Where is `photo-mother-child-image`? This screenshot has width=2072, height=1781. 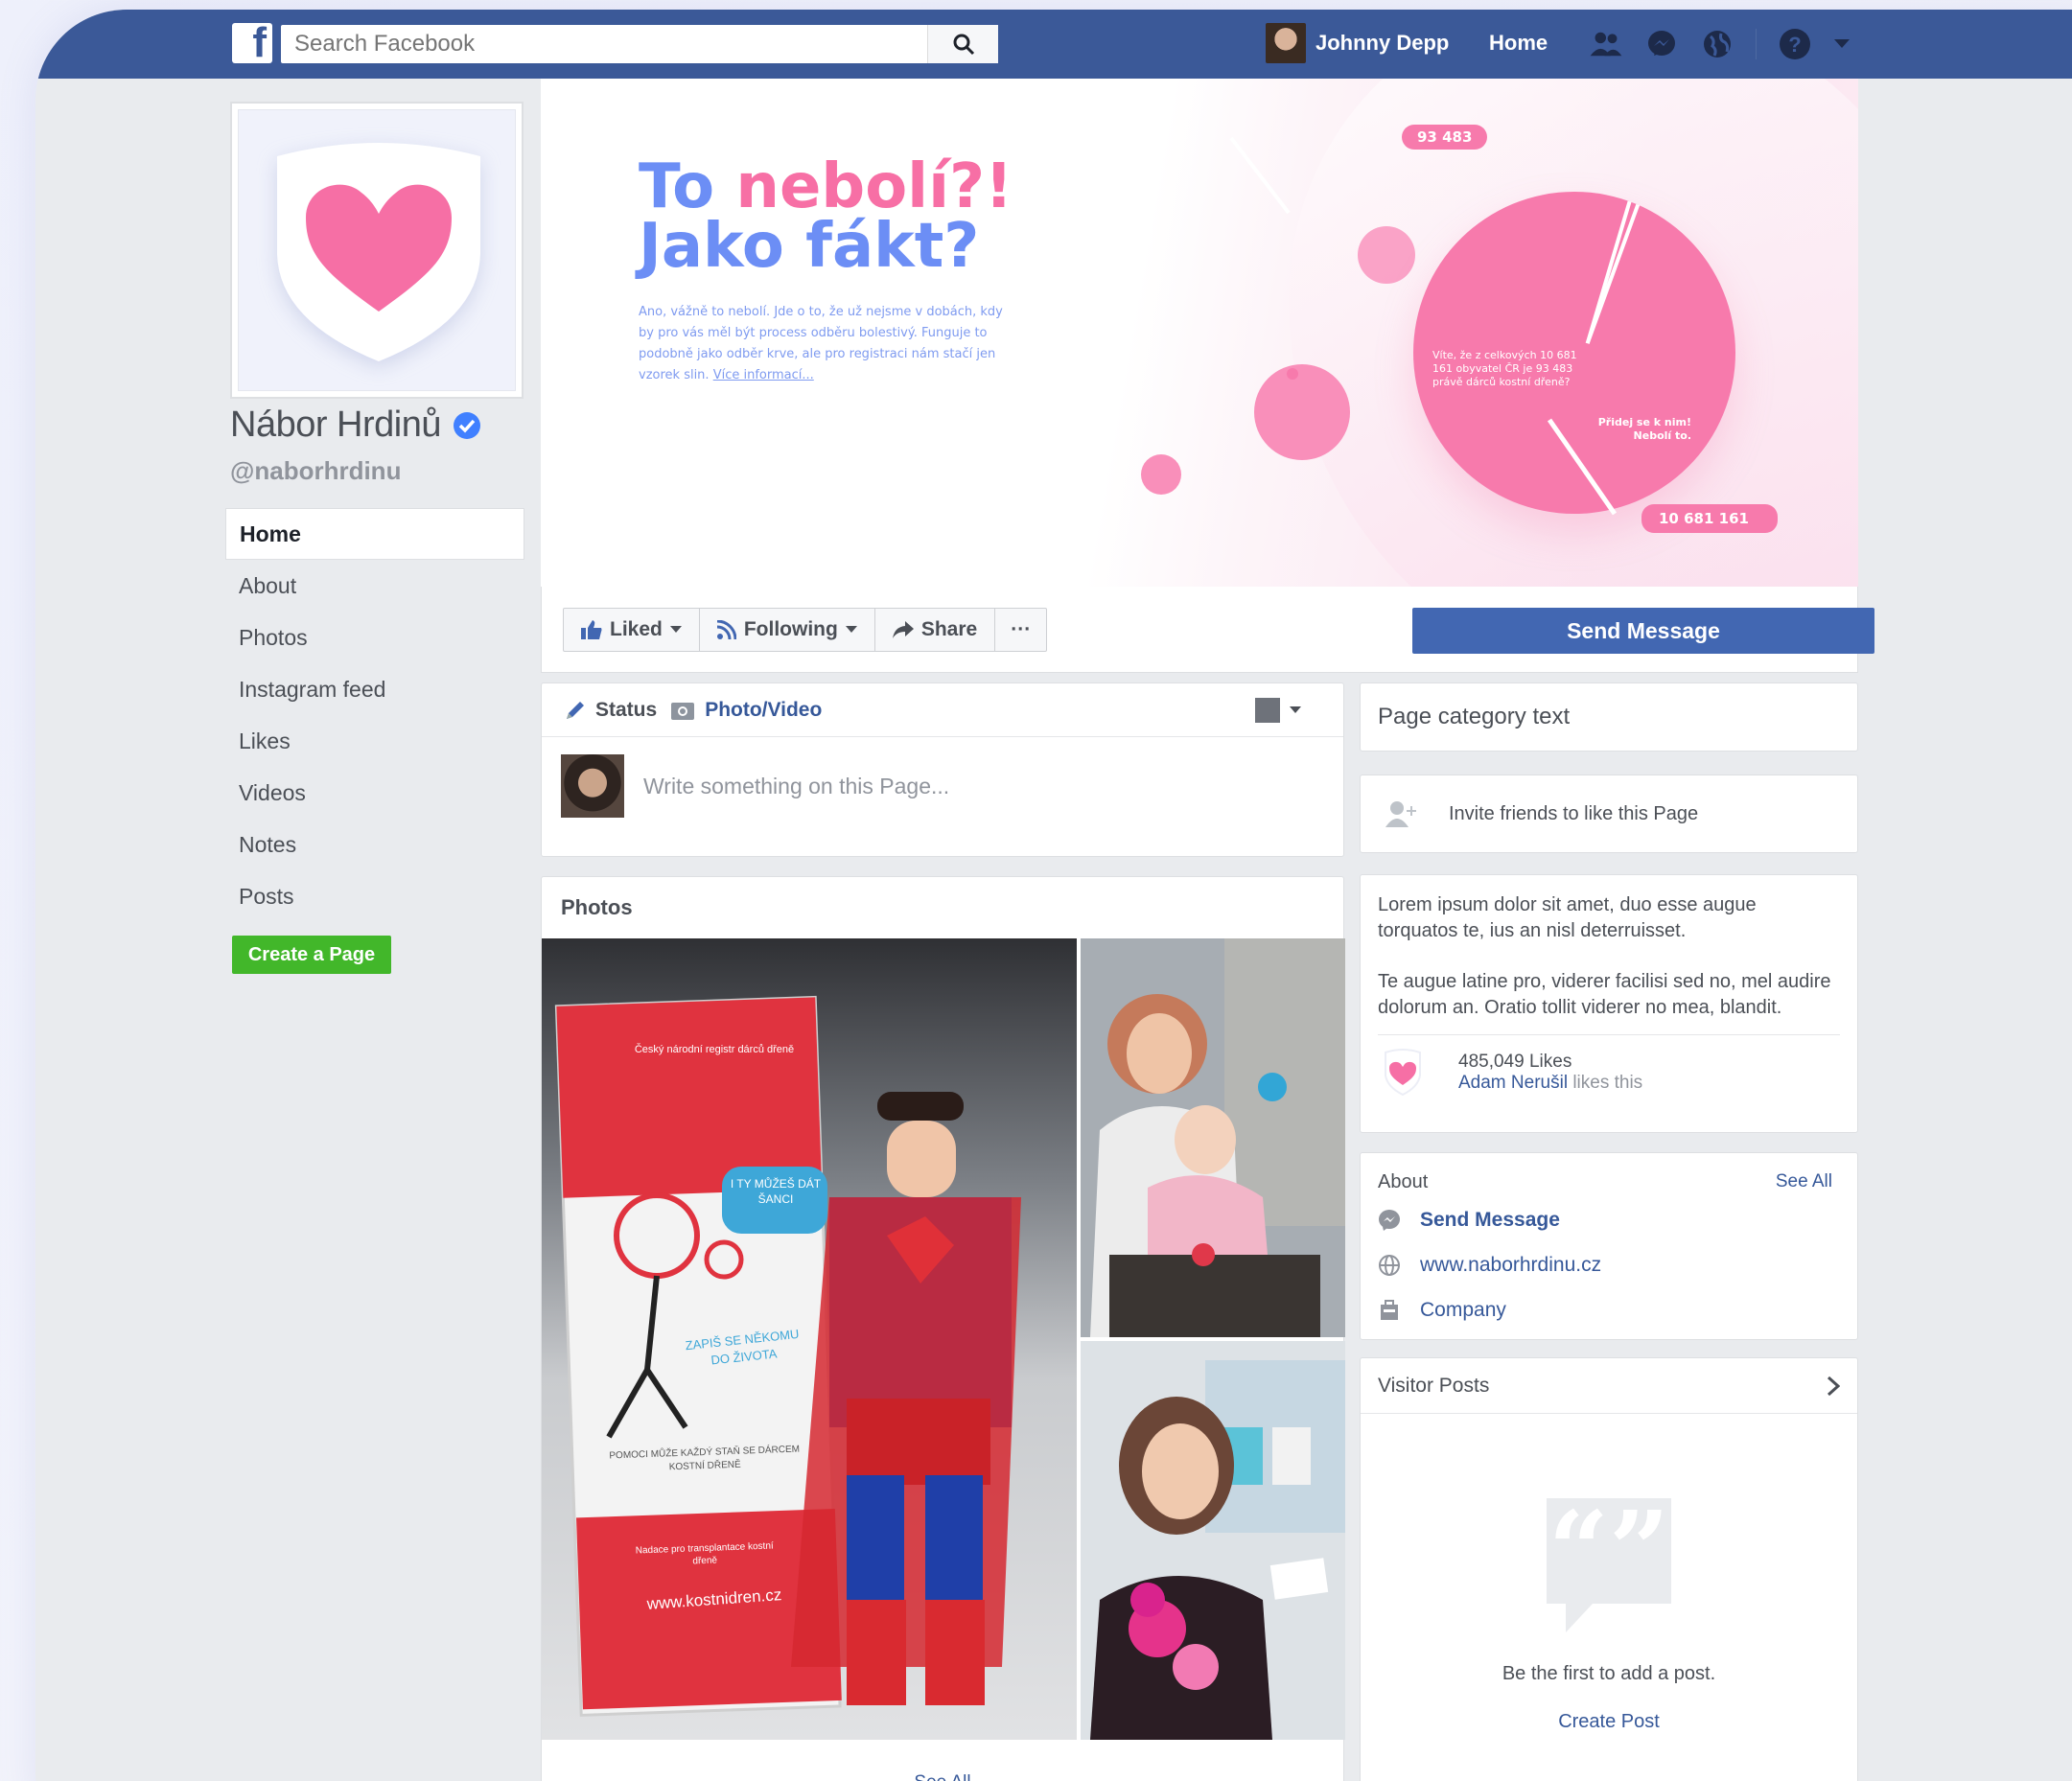
photo-mother-child-image is located at coordinates (1213, 1137).